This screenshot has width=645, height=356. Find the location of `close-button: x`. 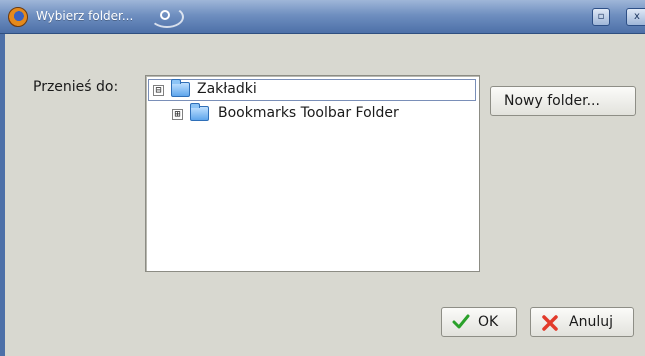

close-button: x is located at coordinates (635, 17).